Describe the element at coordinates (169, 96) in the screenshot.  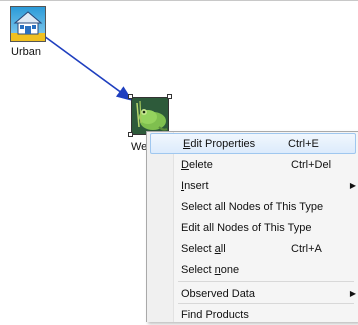
I see `selection-handle-top-right` at that location.